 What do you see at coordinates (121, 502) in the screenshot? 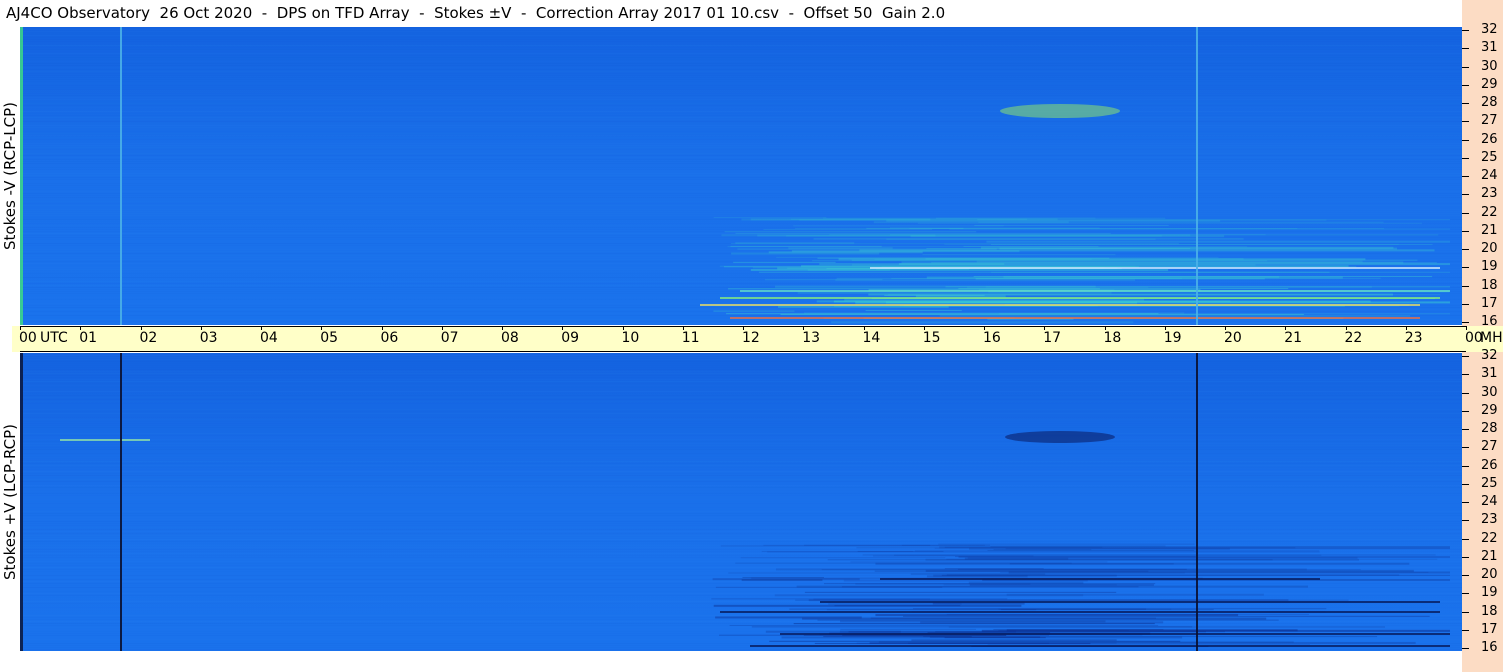
I see `vertical-line` at bounding box center [121, 502].